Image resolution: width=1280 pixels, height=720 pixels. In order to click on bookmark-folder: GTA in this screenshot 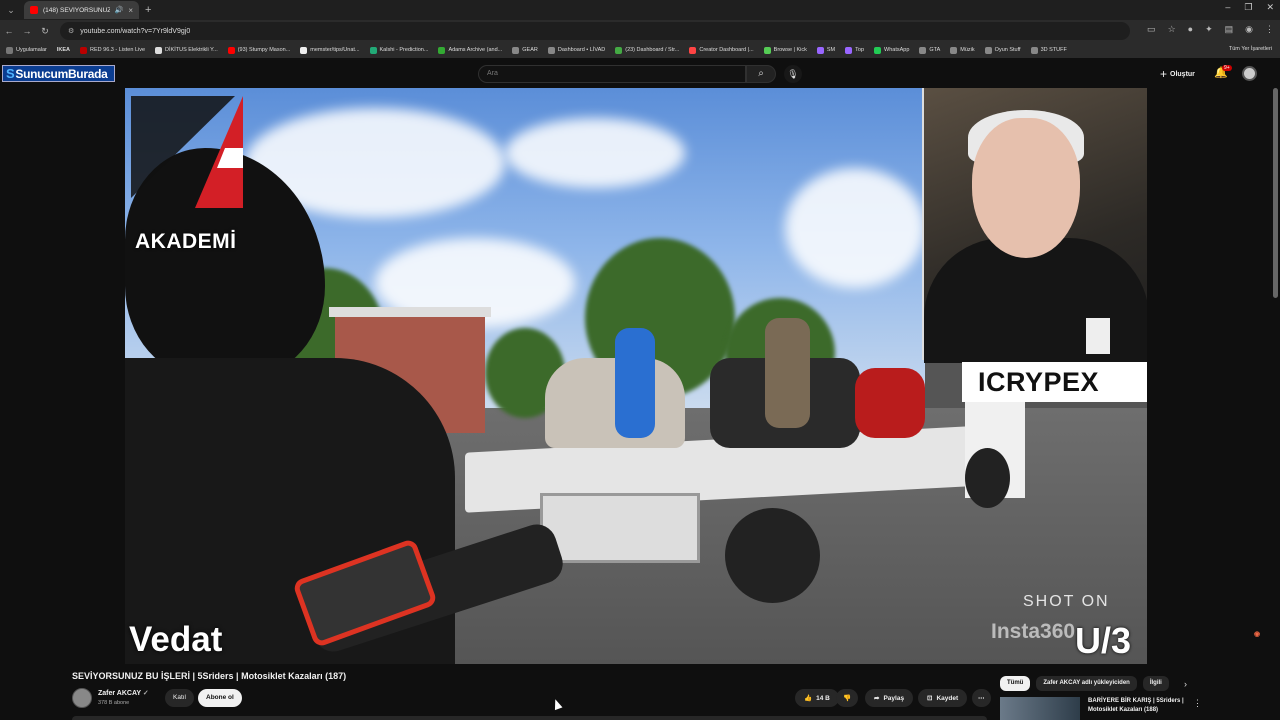, I will do `click(929, 50)`.